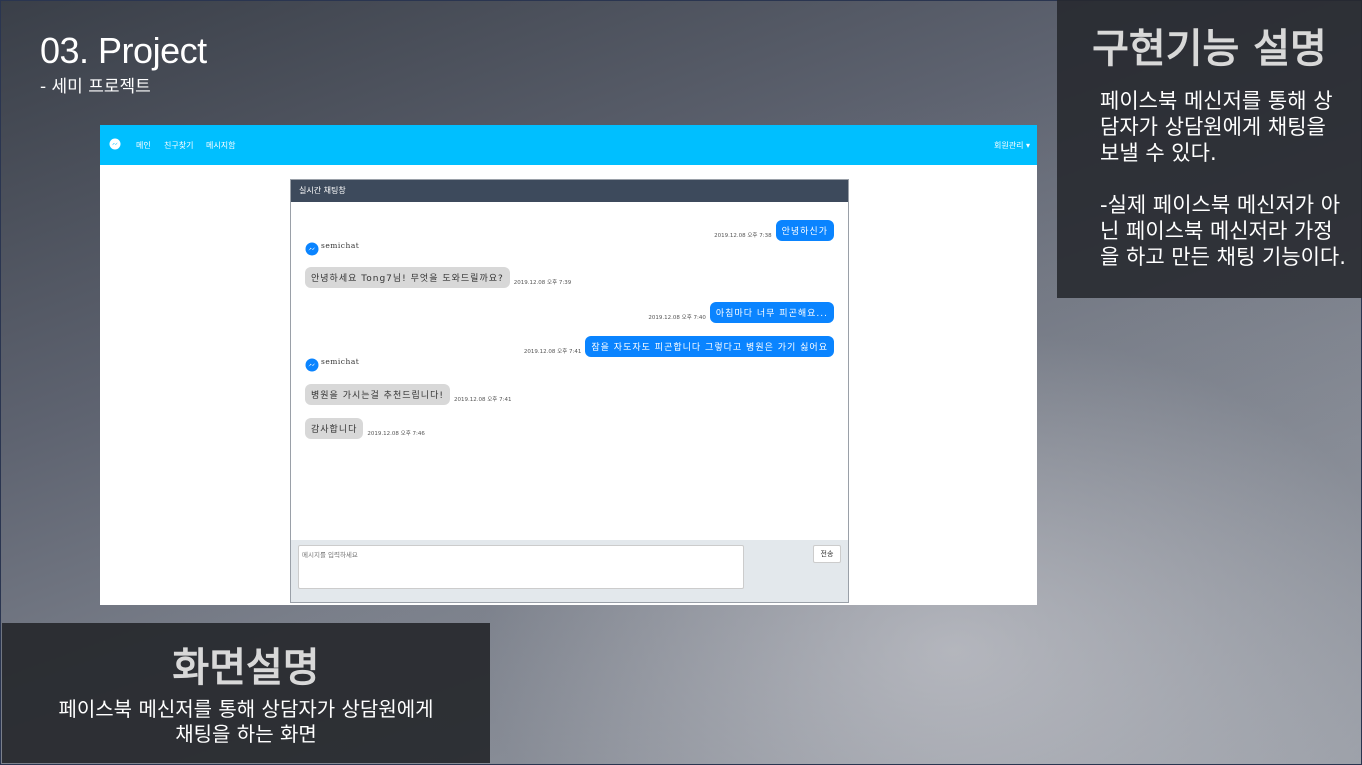 The height and width of the screenshot is (765, 1362). What do you see at coordinates (709, 346) in the screenshot?
I see `message-bubble-sent: 잠을 자도자도 피곤합니다 그렇다고 병원은 가기 싫어요` at bounding box center [709, 346].